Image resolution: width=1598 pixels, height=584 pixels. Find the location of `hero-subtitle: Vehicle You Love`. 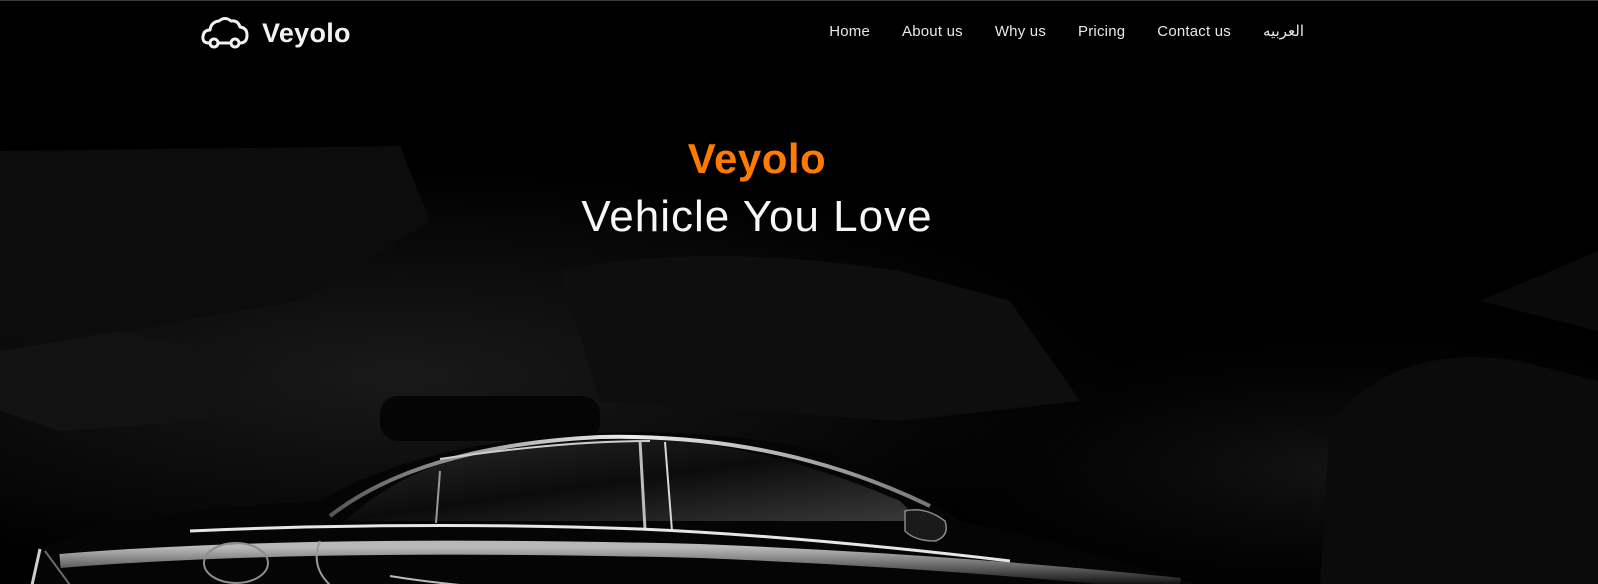

hero-subtitle: Vehicle You Love is located at coordinates (757, 216).